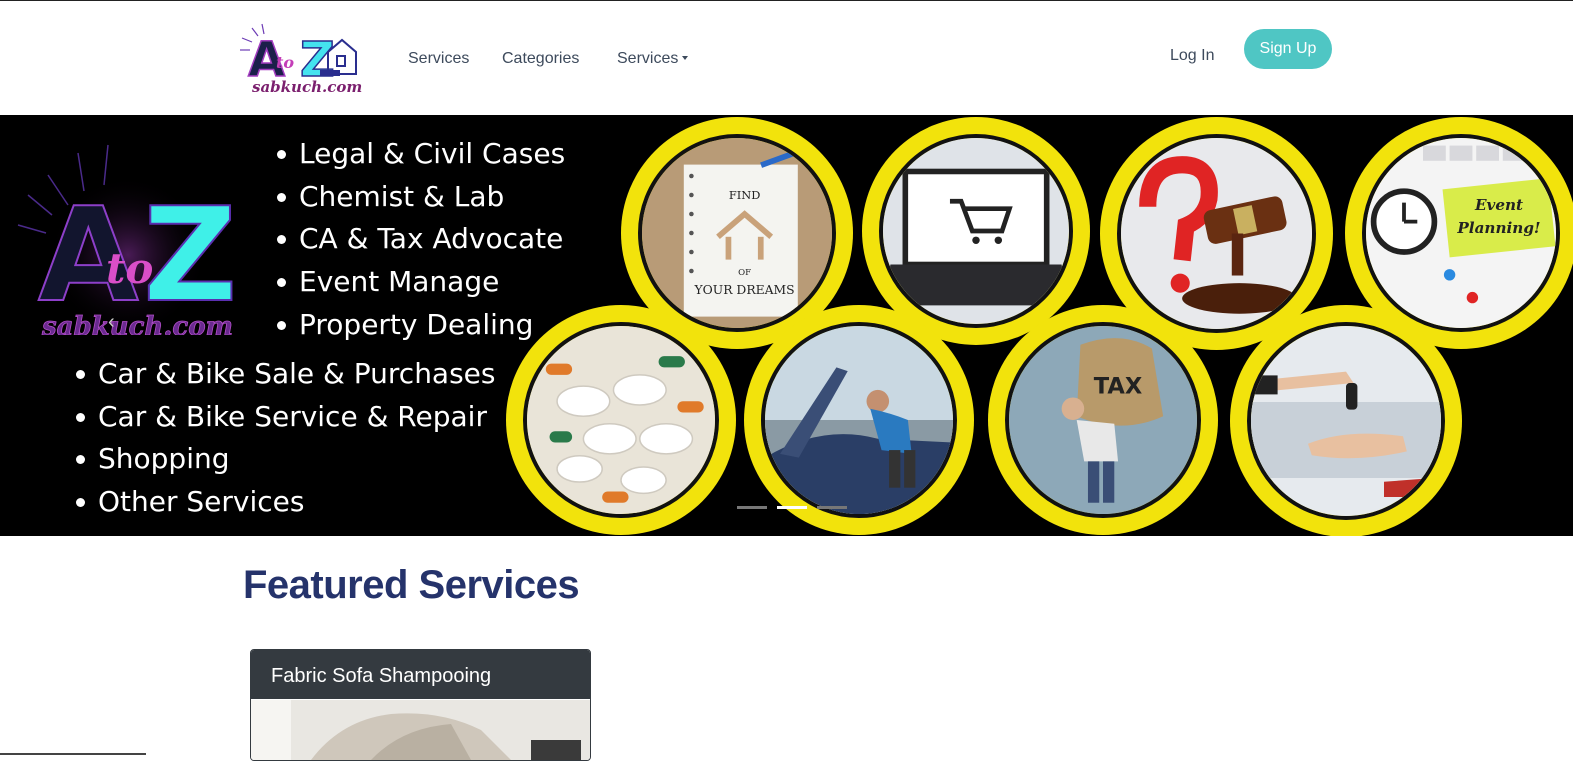 The width and height of the screenshot is (1573, 761). I want to click on repair-image-circle, so click(859, 420).